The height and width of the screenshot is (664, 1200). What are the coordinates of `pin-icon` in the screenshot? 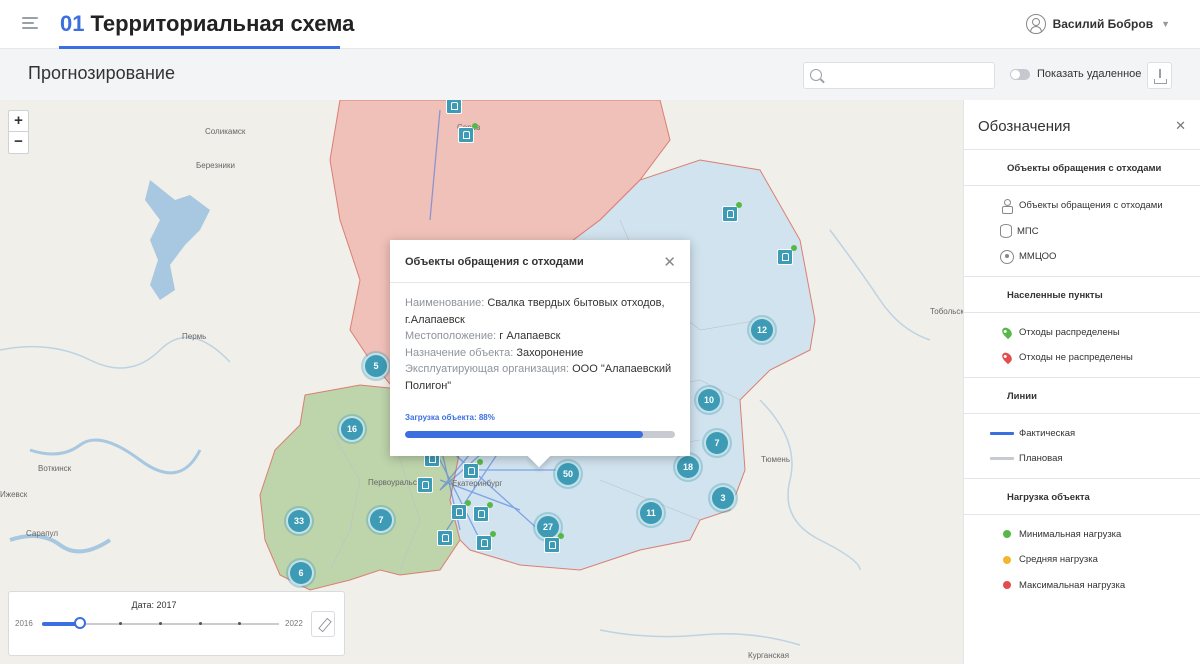 It's located at (1007, 332).